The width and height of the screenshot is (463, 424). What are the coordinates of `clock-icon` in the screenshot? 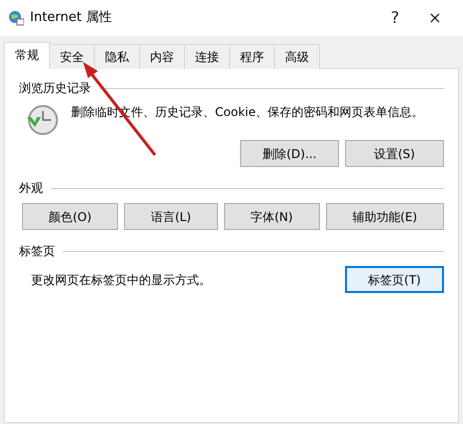 It's located at (42, 120).